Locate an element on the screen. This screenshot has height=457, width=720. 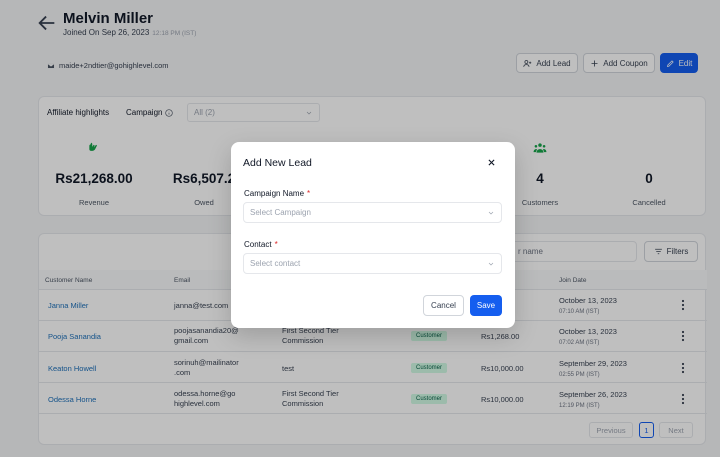
contact-label: Contact * is located at coordinates (261, 244).